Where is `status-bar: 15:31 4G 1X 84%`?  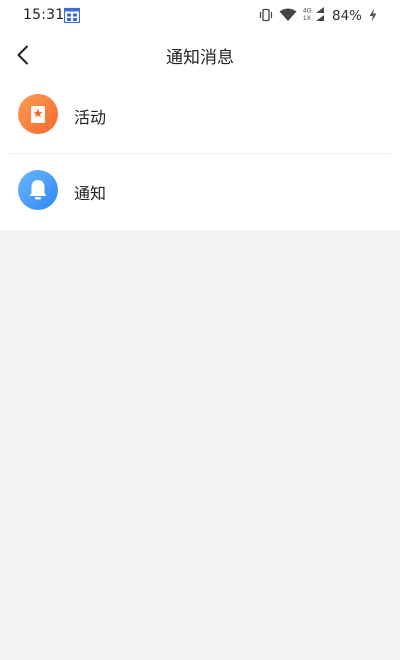 status-bar: 15:31 4G 1X 84% is located at coordinates (200, 16).